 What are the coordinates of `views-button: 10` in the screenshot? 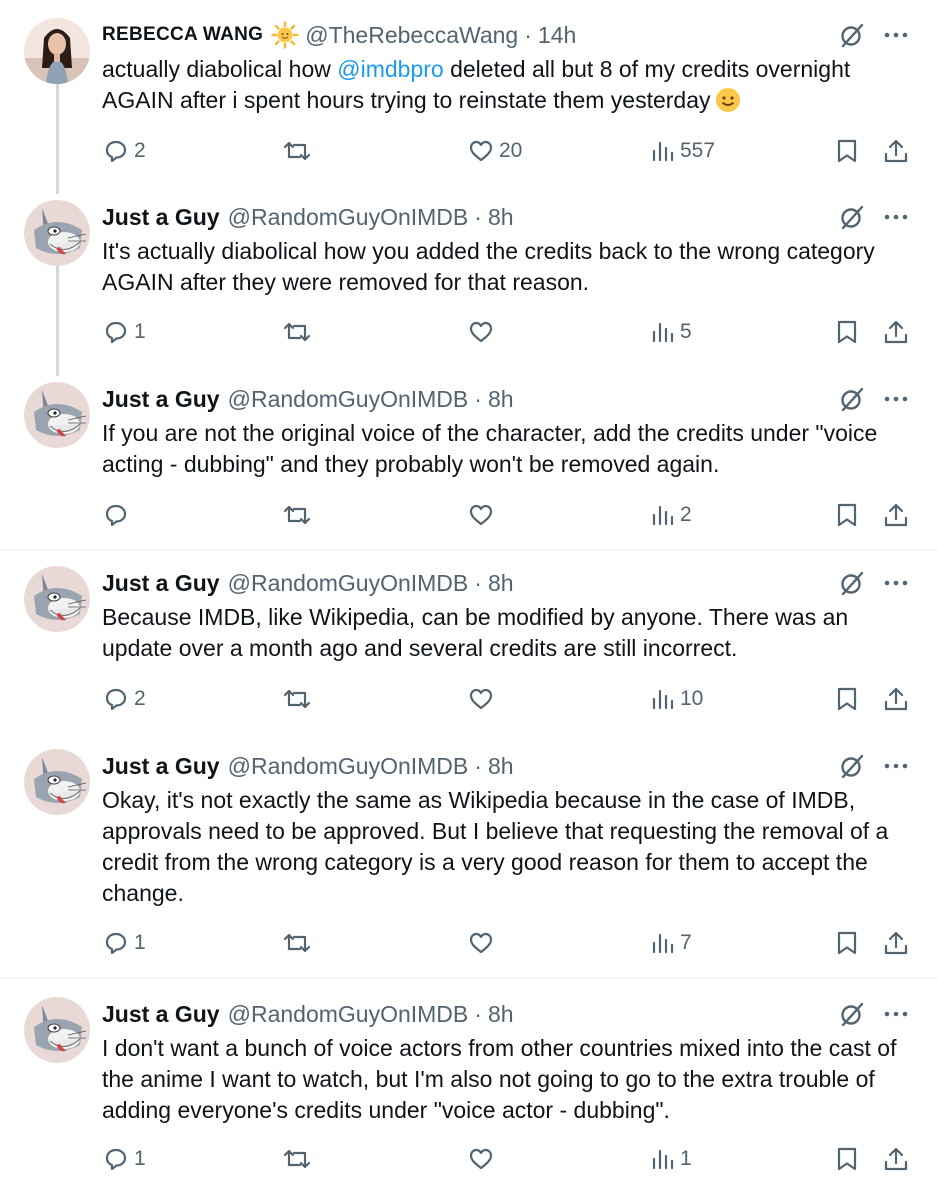 It's located at (676, 699).